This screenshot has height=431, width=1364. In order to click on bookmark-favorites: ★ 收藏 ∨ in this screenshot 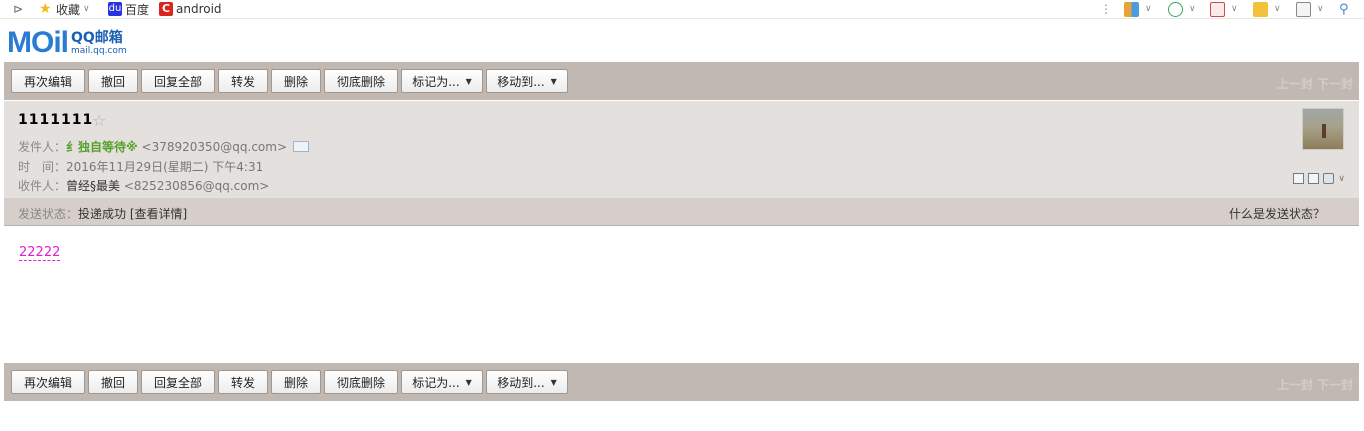, I will do `click(64, 9)`.